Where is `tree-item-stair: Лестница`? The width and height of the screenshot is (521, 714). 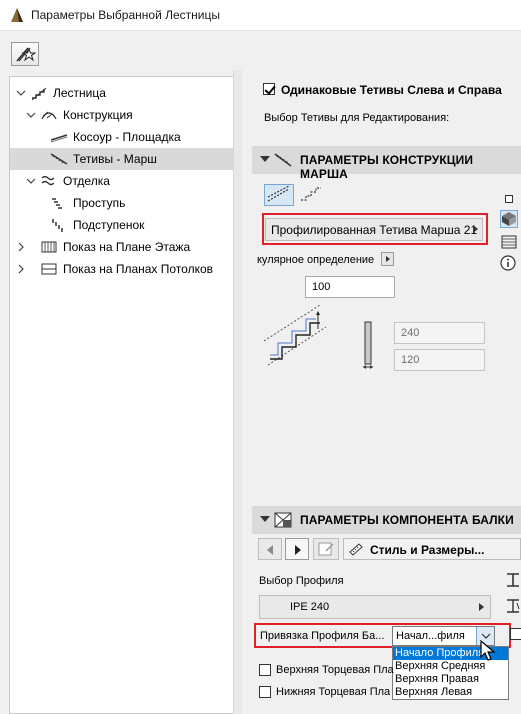
tree-item-stair: Лестница is located at coordinates (121, 93).